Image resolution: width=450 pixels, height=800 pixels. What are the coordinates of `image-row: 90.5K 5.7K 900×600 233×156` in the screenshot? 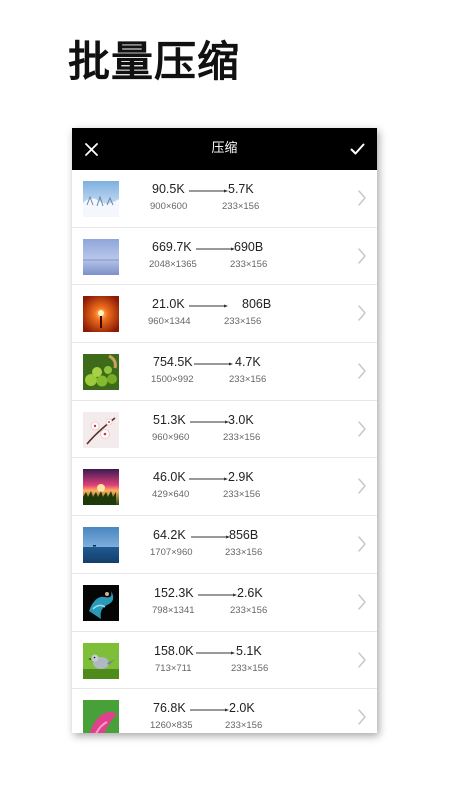 It's located at (224, 199).